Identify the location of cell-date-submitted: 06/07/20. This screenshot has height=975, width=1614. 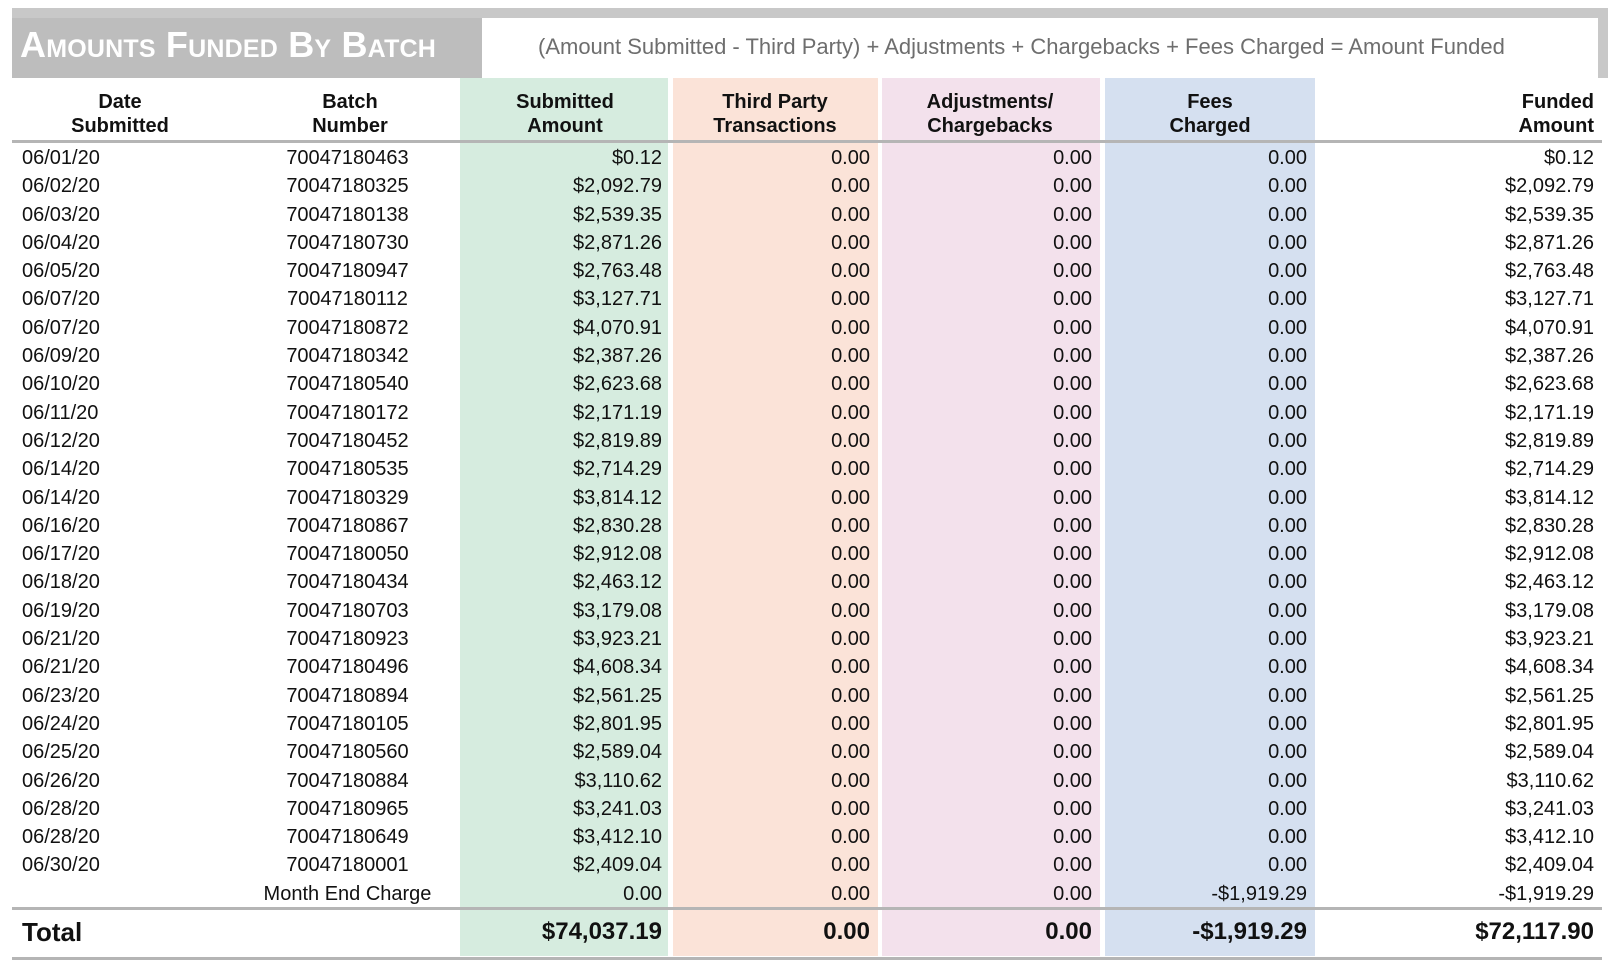
(61, 327).